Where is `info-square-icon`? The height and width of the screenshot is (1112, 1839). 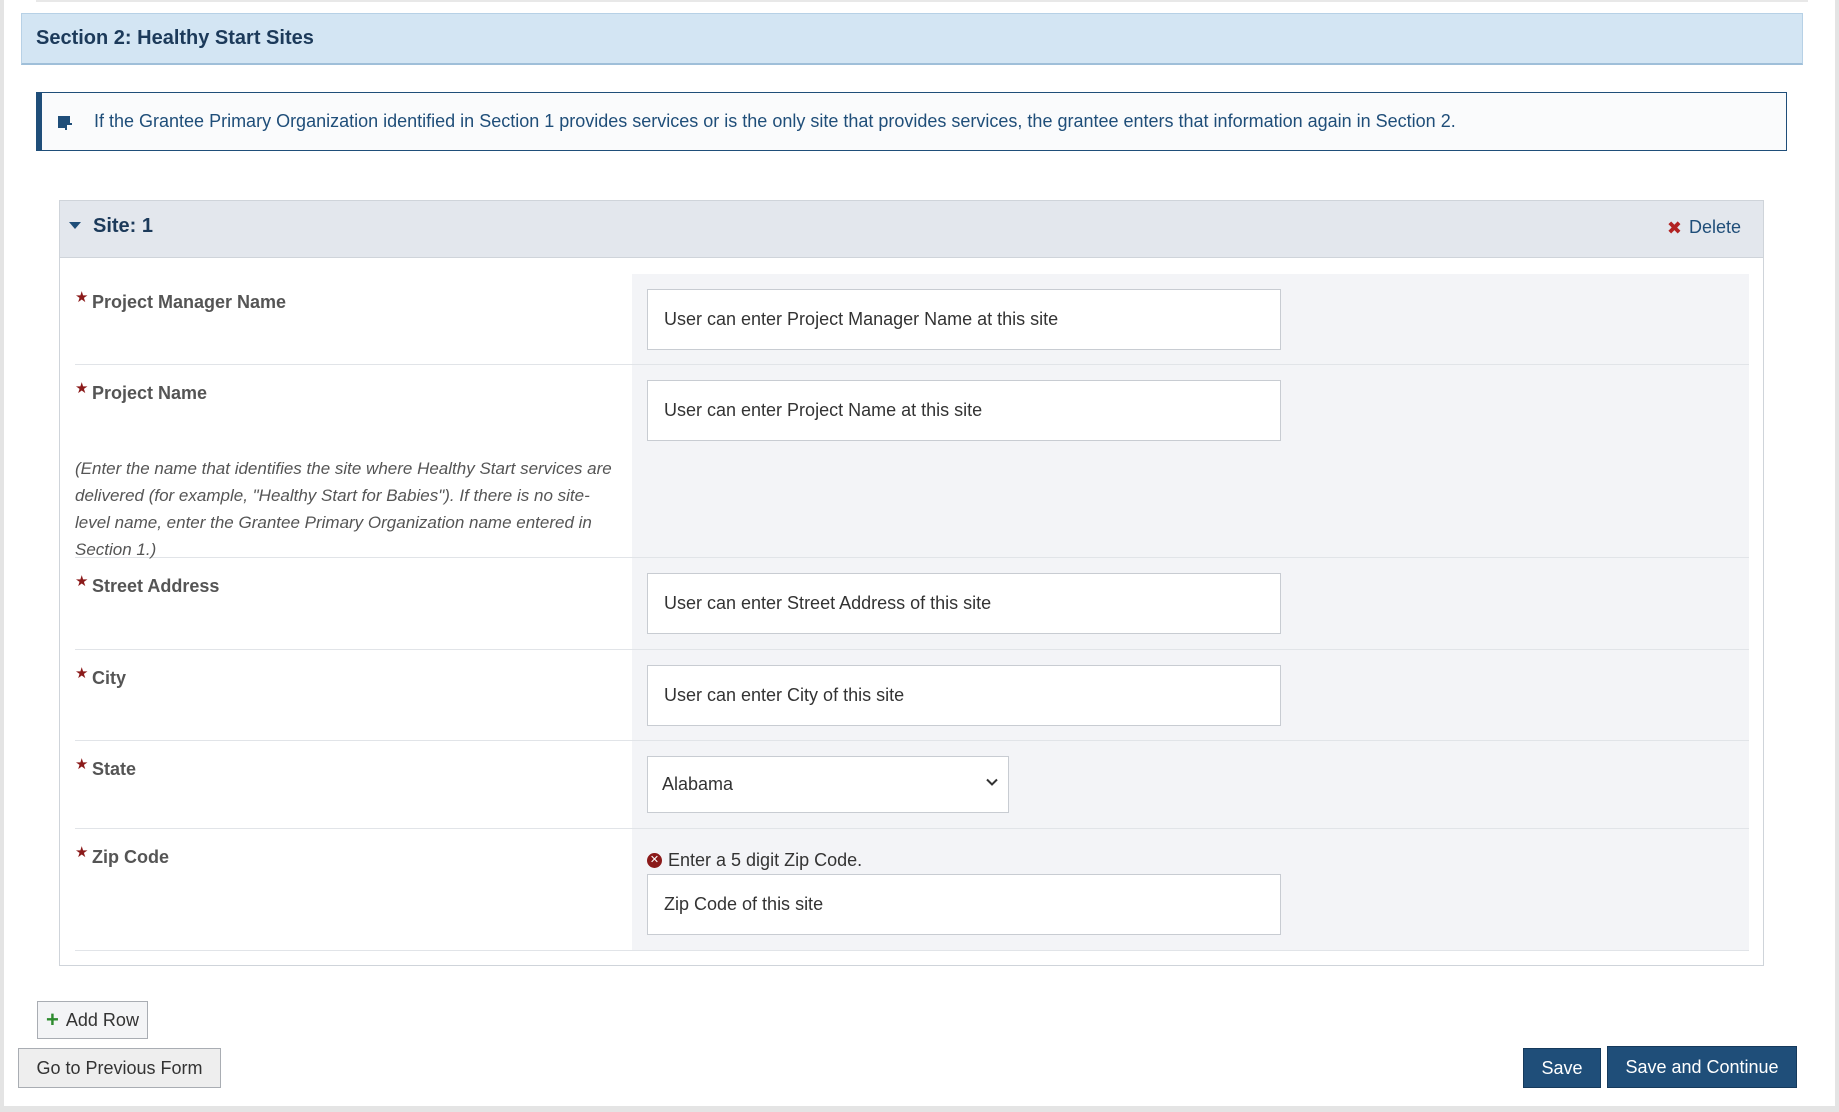
info-square-icon is located at coordinates (65, 122).